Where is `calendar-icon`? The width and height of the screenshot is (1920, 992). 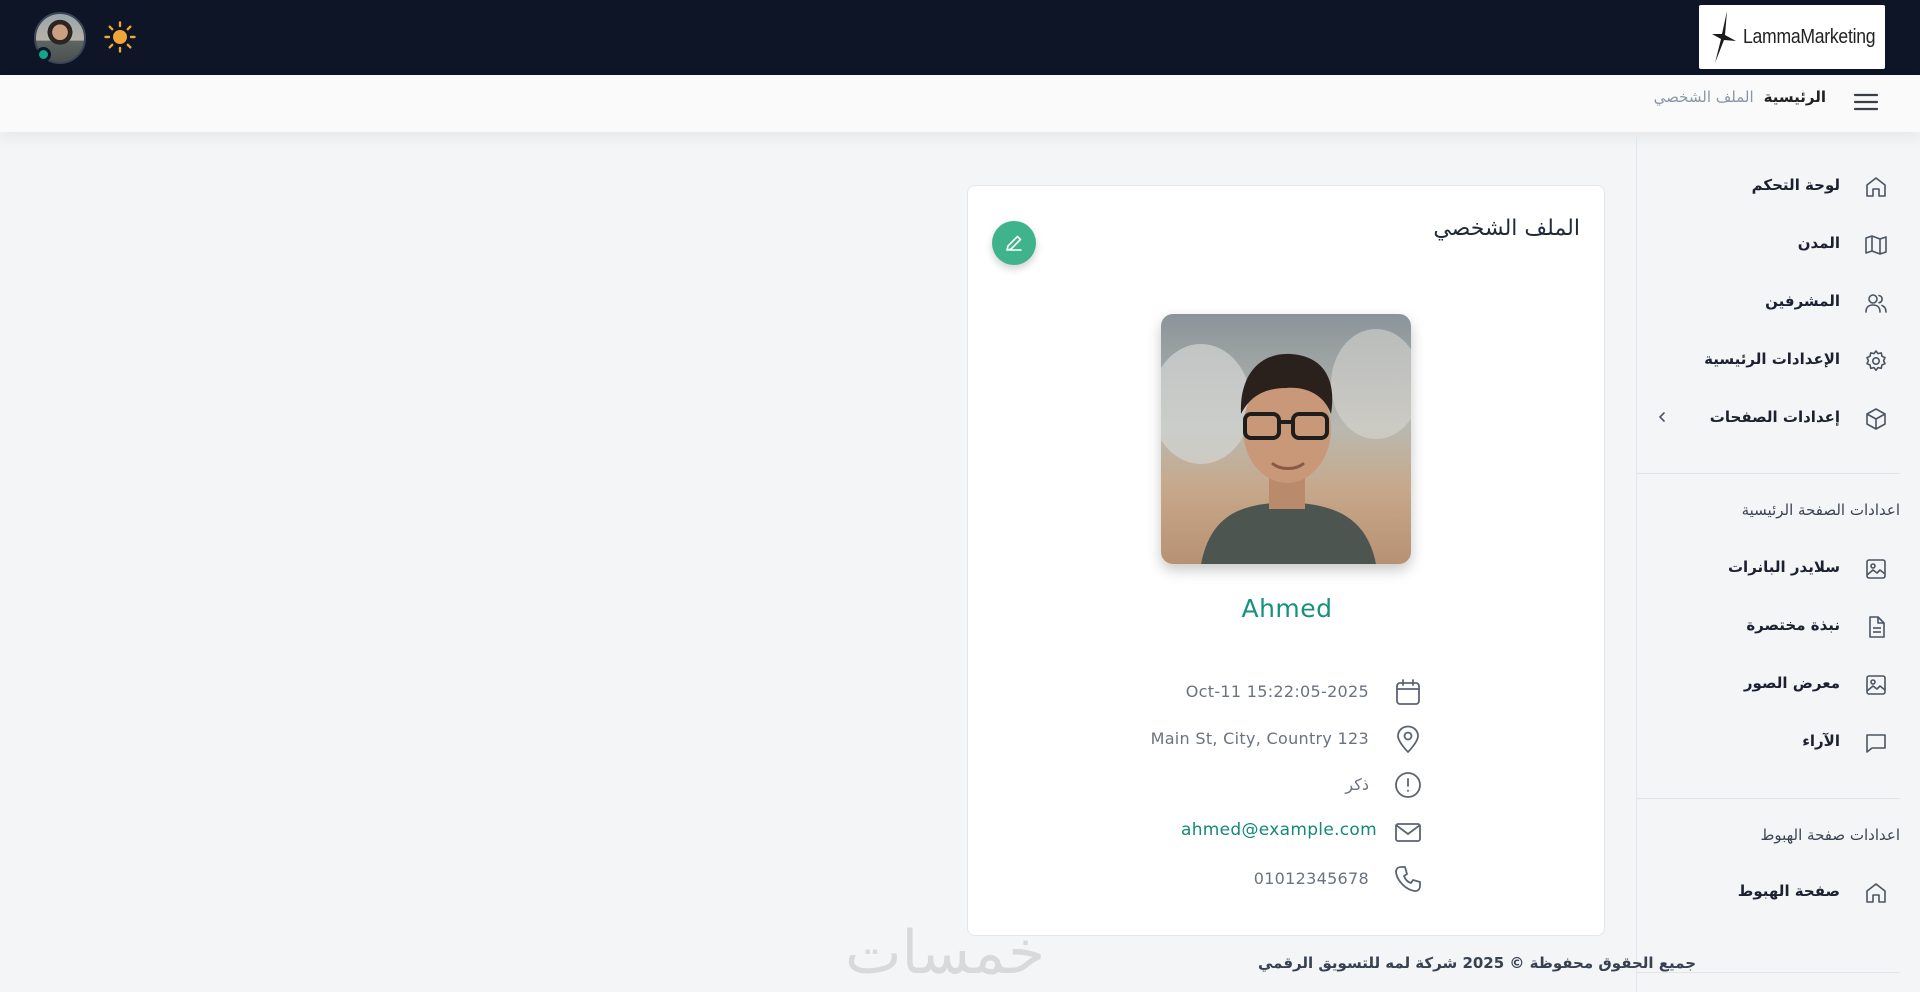 calendar-icon is located at coordinates (1408, 692).